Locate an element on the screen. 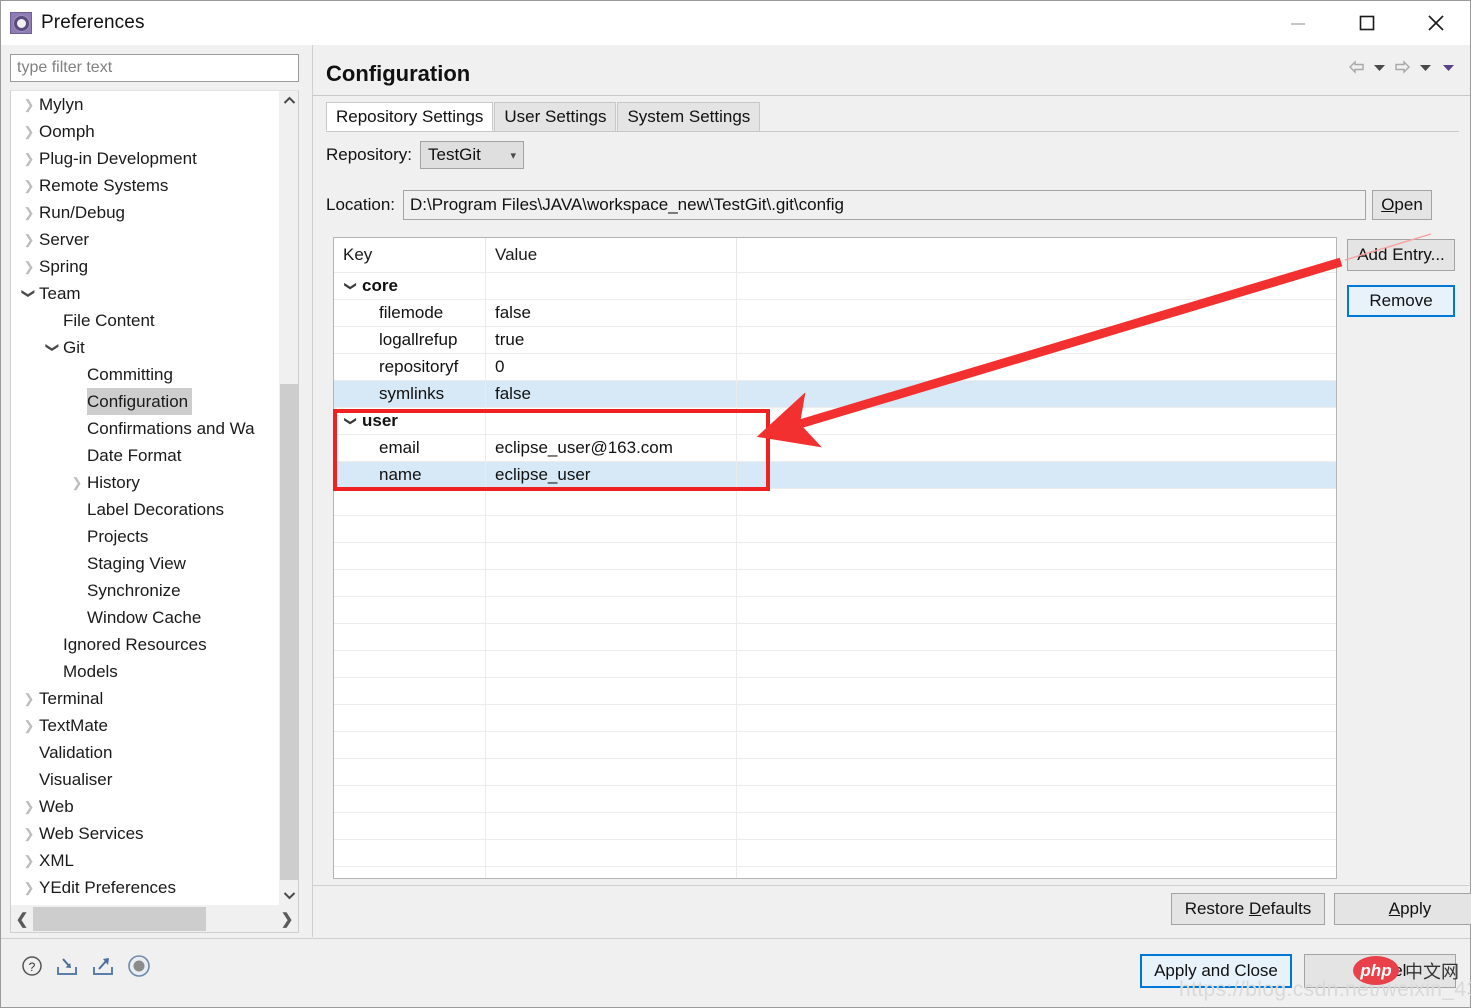  scroll-down-button is located at coordinates (289, 895).